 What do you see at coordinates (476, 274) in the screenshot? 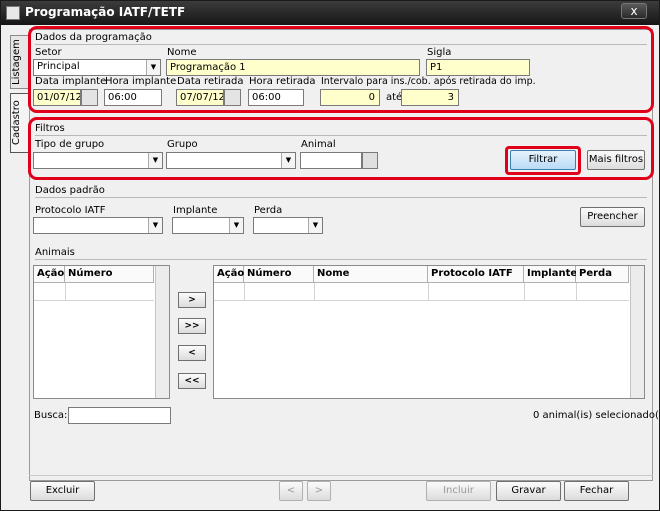
I see `column-header: Protocolo IATF` at bounding box center [476, 274].